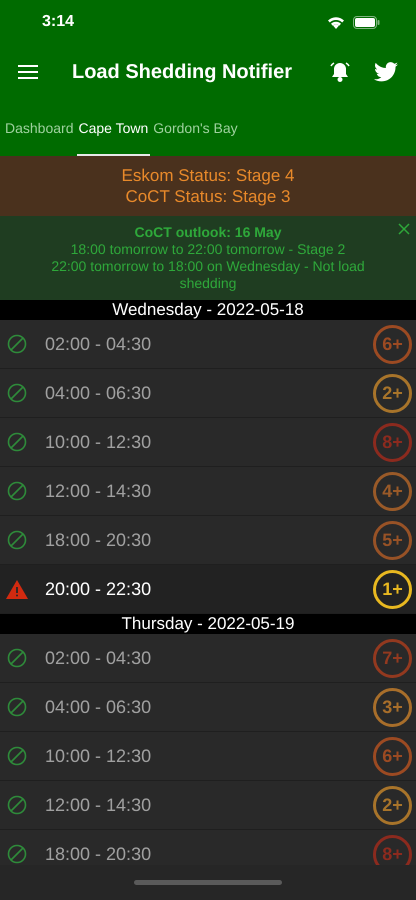 The image size is (416, 900). I want to click on battery-icon, so click(366, 22).